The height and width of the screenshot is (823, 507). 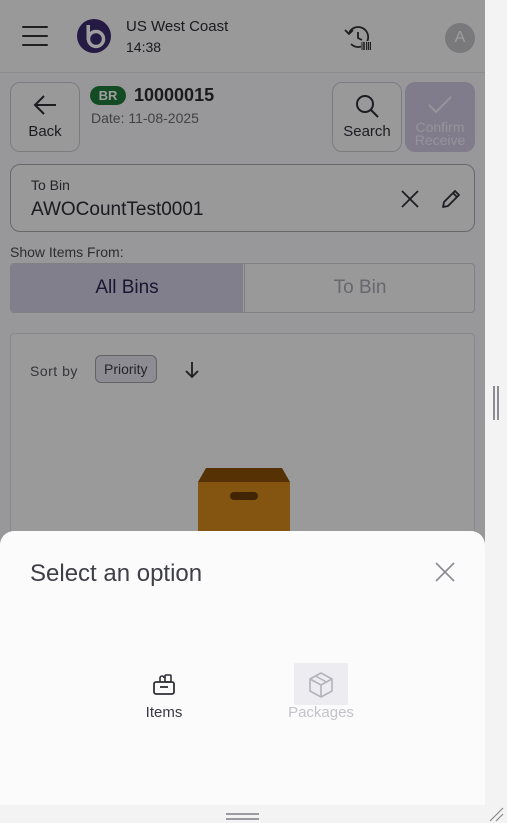 What do you see at coordinates (116, 573) in the screenshot?
I see `sheet-title: Select an option` at bounding box center [116, 573].